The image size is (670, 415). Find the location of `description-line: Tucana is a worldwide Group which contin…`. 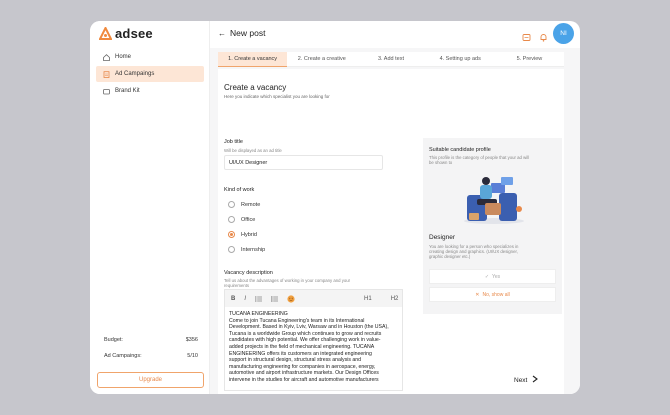

description-line: Tucana is a worldwide Group which contin… is located at coordinates (305, 333).